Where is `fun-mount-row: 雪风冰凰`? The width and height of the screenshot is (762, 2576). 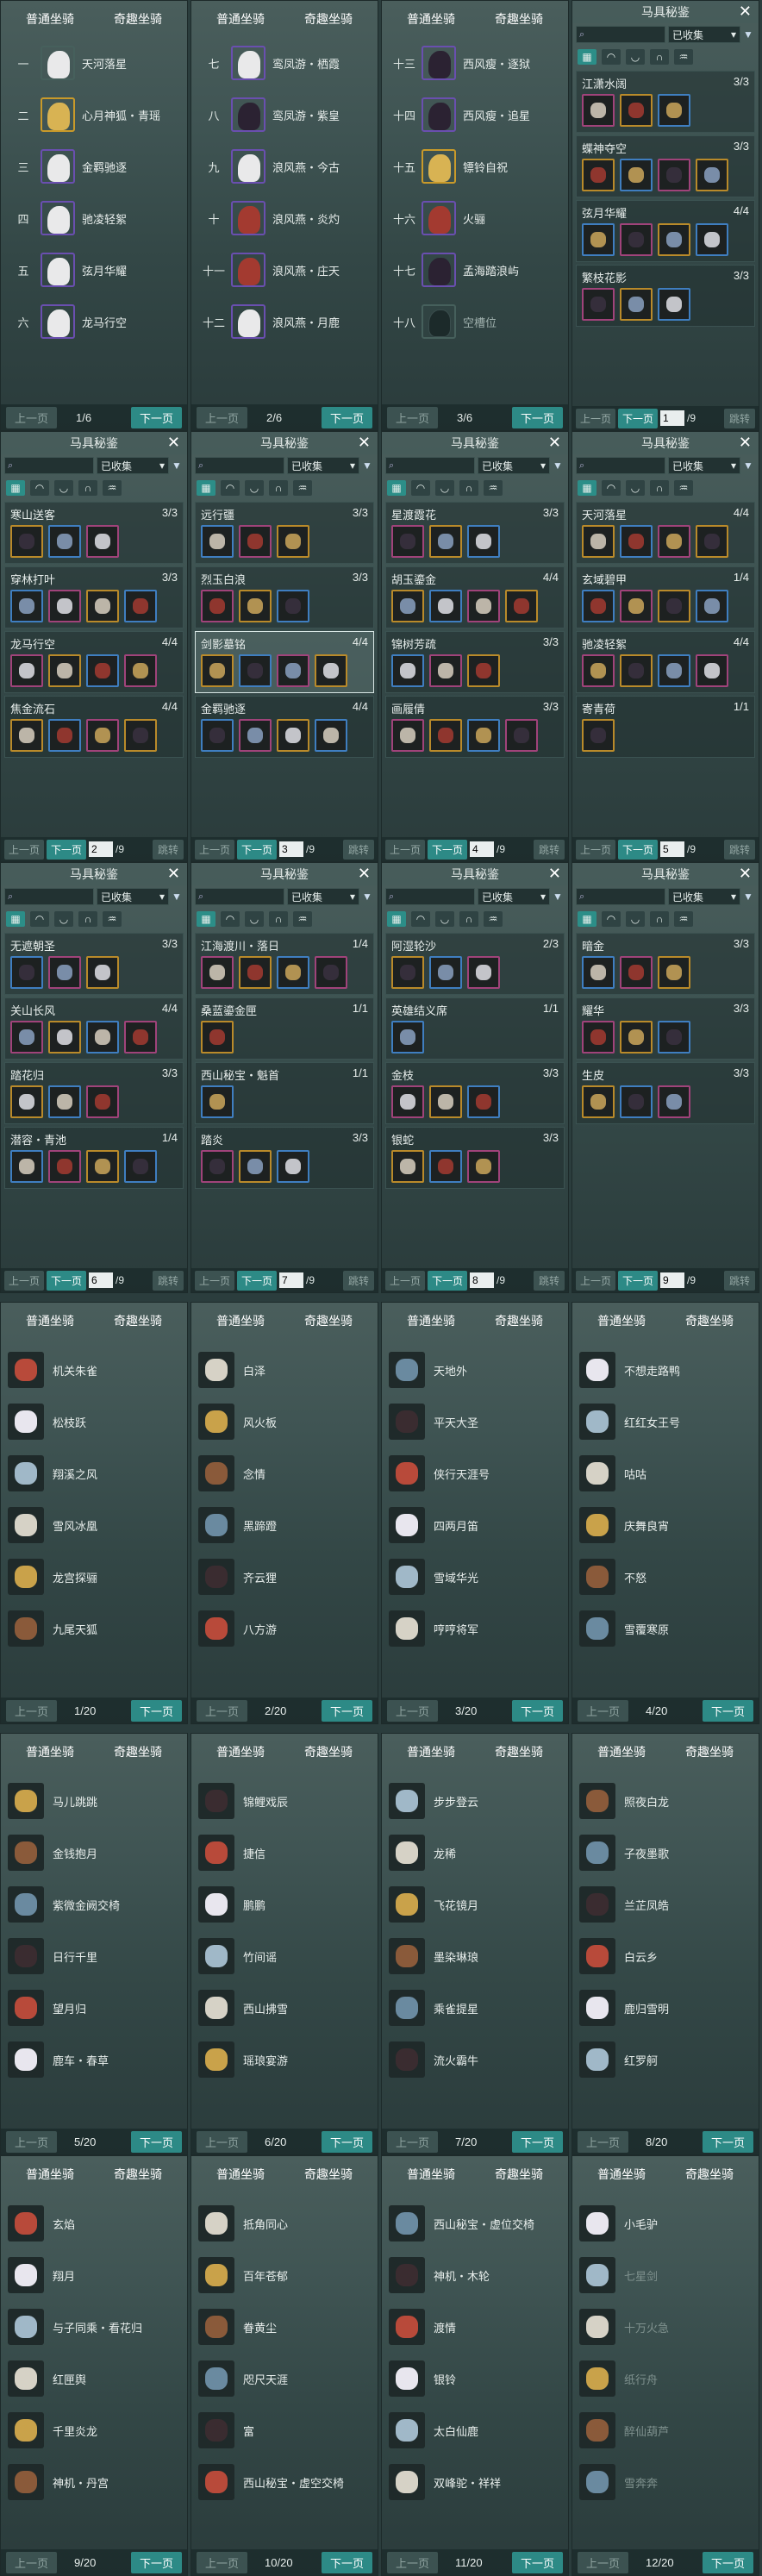
fun-mount-row: 雪风冰凰 is located at coordinates (94, 1525).